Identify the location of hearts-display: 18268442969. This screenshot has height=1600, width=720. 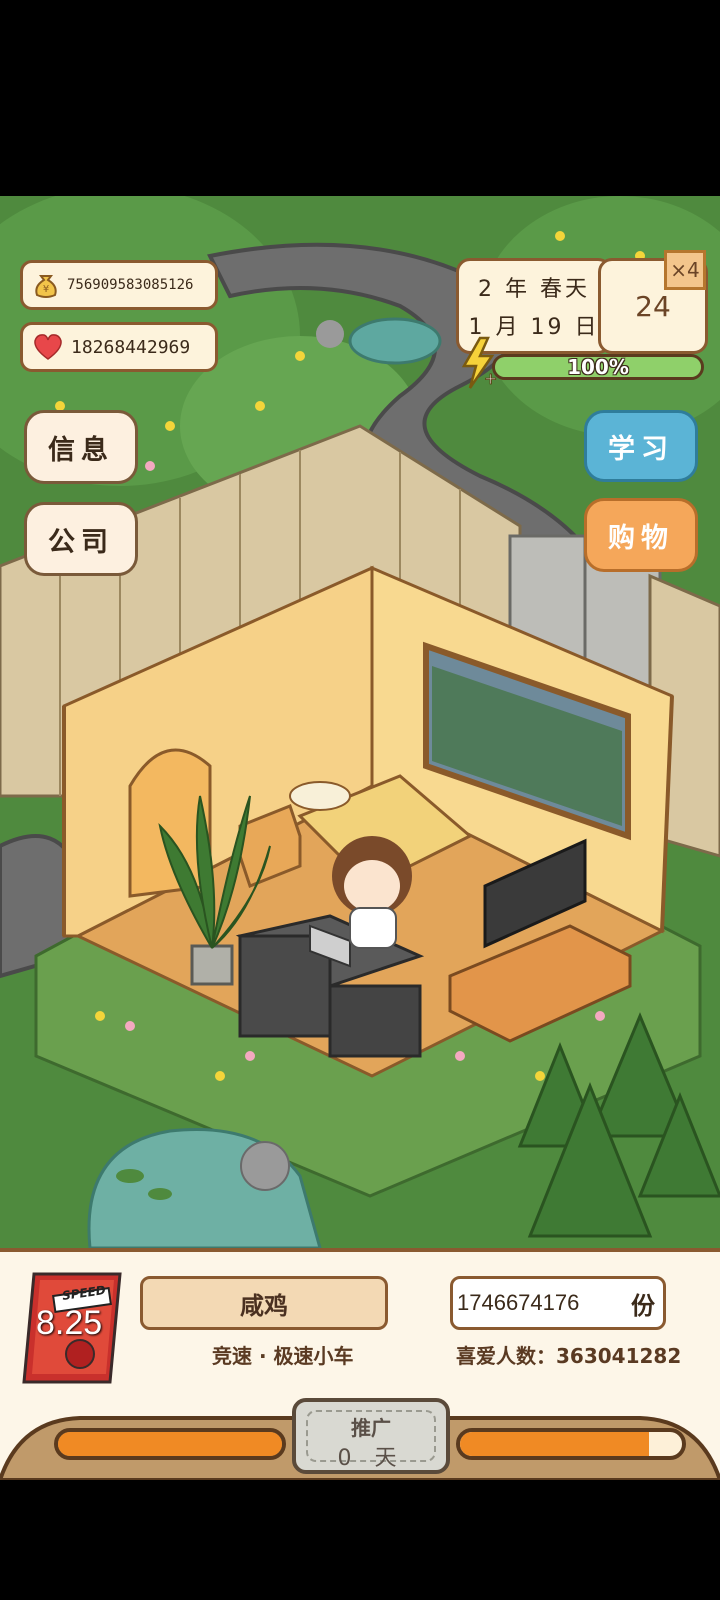
(119, 347).